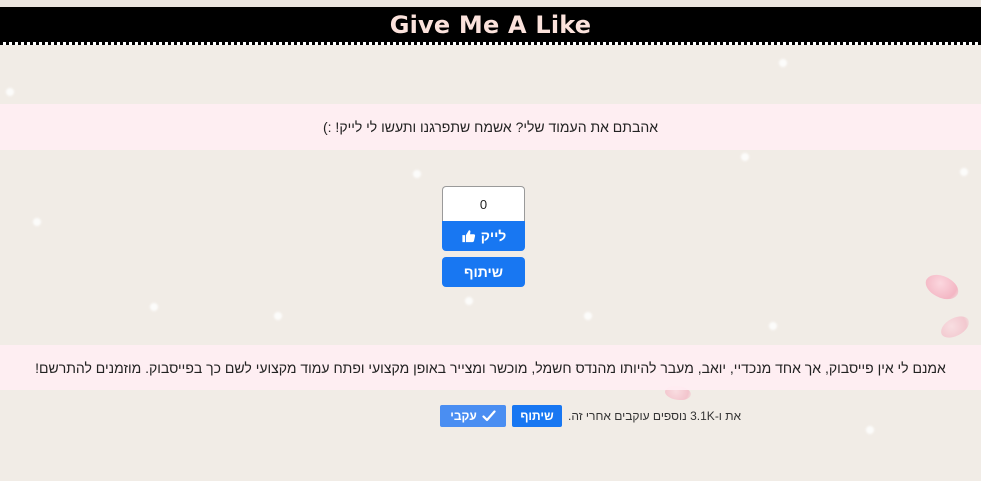 The width and height of the screenshot is (981, 481). What do you see at coordinates (463, 415) in the screenshot?
I see `follow-button-label: עקבי` at bounding box center [463, 415].